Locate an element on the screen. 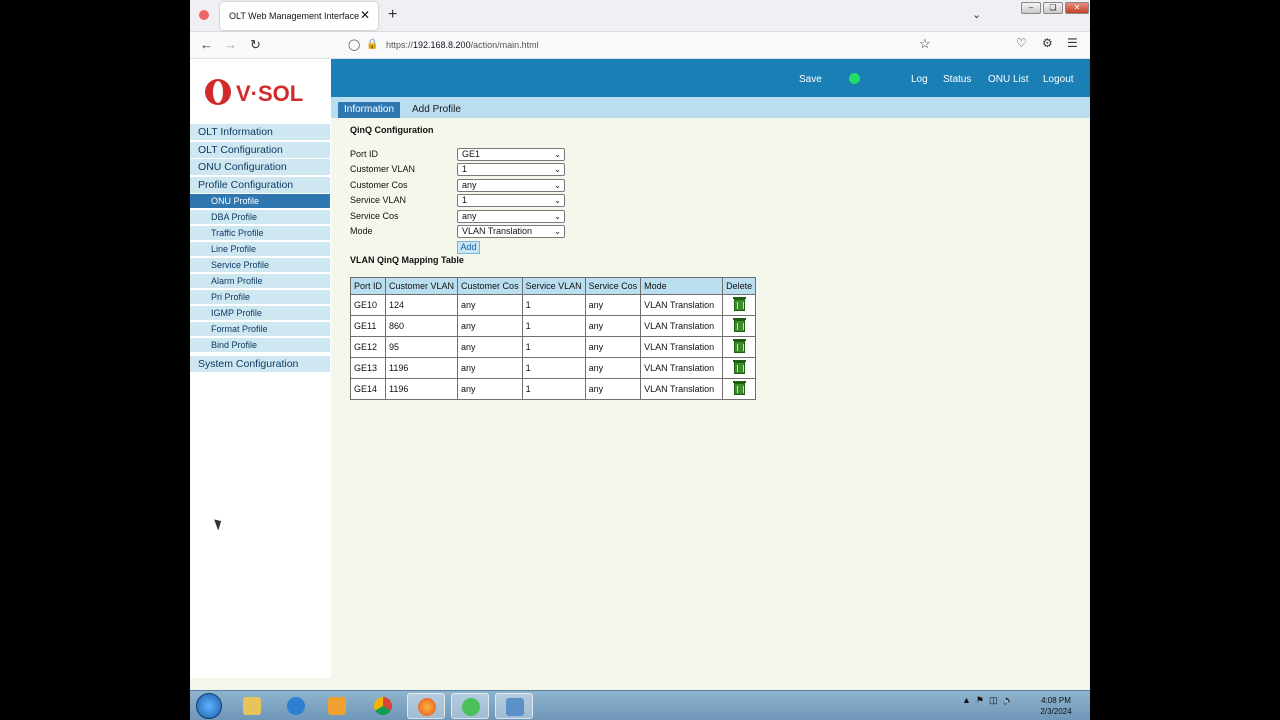  tracking-shield-icon: ◯ is located at coordinates (354, 45).